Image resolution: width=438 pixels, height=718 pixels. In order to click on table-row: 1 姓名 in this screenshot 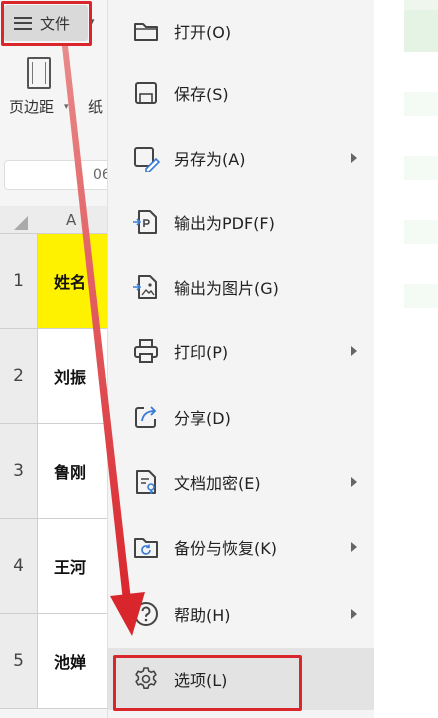, I will do `click(53, 281)`.